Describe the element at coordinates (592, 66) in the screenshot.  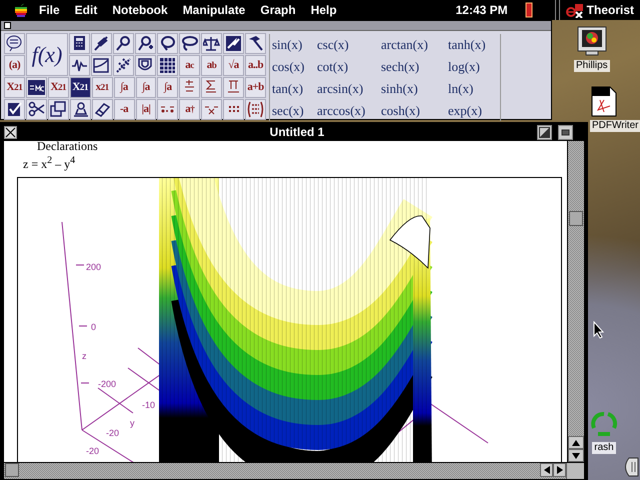
I see `icon-label: Phillips` at that location.